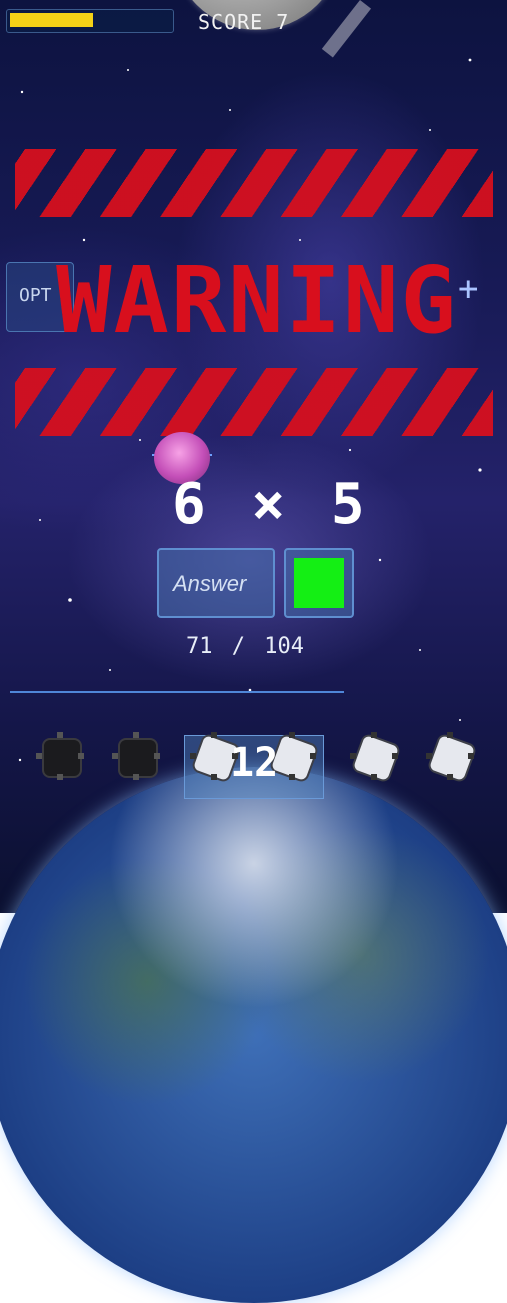  What do you see at coordinates (254, 763) in the screenshot?
I see `fleet-counter: 12` at bounding box center [254, 763].